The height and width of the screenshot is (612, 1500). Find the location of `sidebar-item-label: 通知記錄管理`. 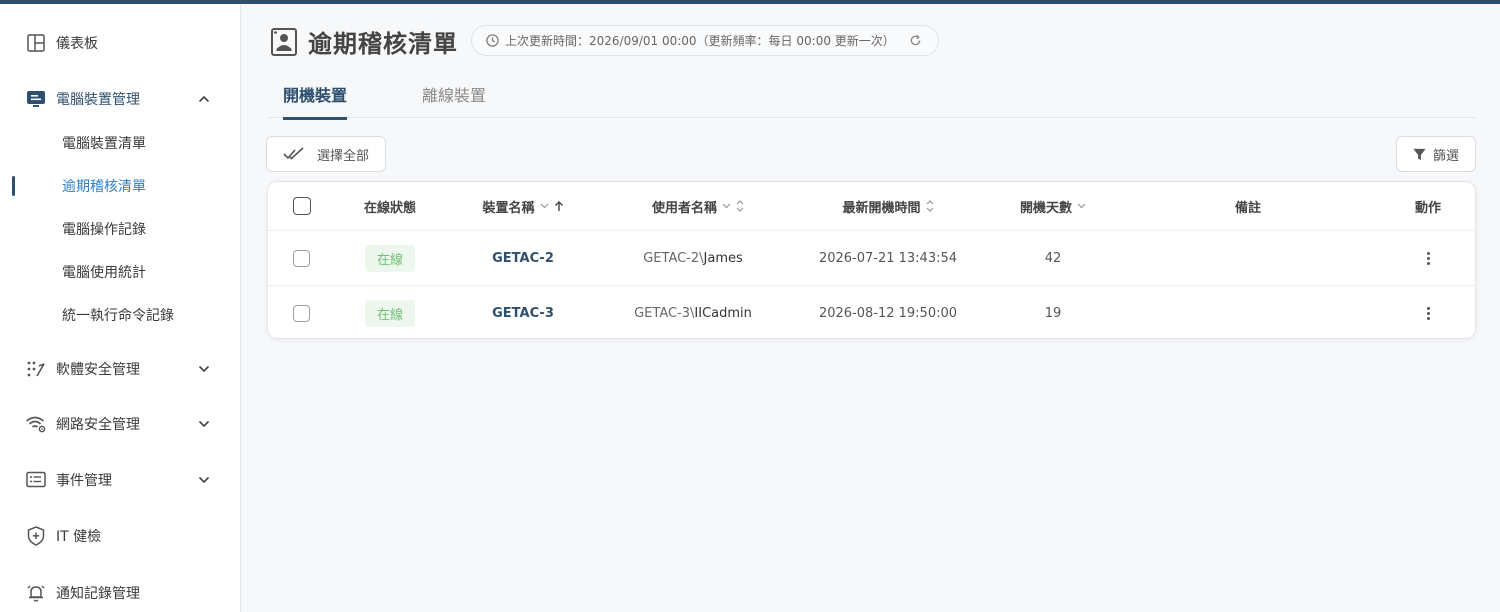

sidebar-item-label: 通知記錄管理 is located at coordinates (98, 594).